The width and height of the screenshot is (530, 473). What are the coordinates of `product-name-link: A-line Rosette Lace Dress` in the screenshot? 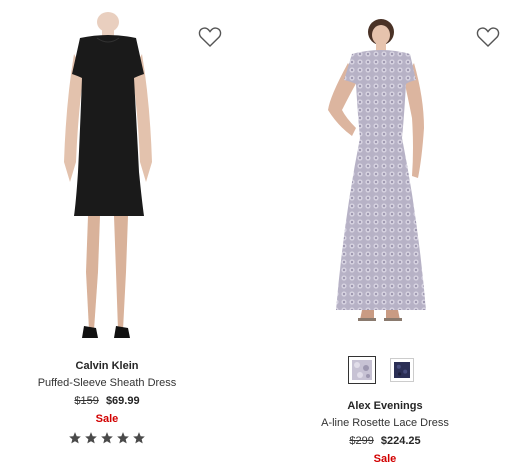 It's located at (385, 423).